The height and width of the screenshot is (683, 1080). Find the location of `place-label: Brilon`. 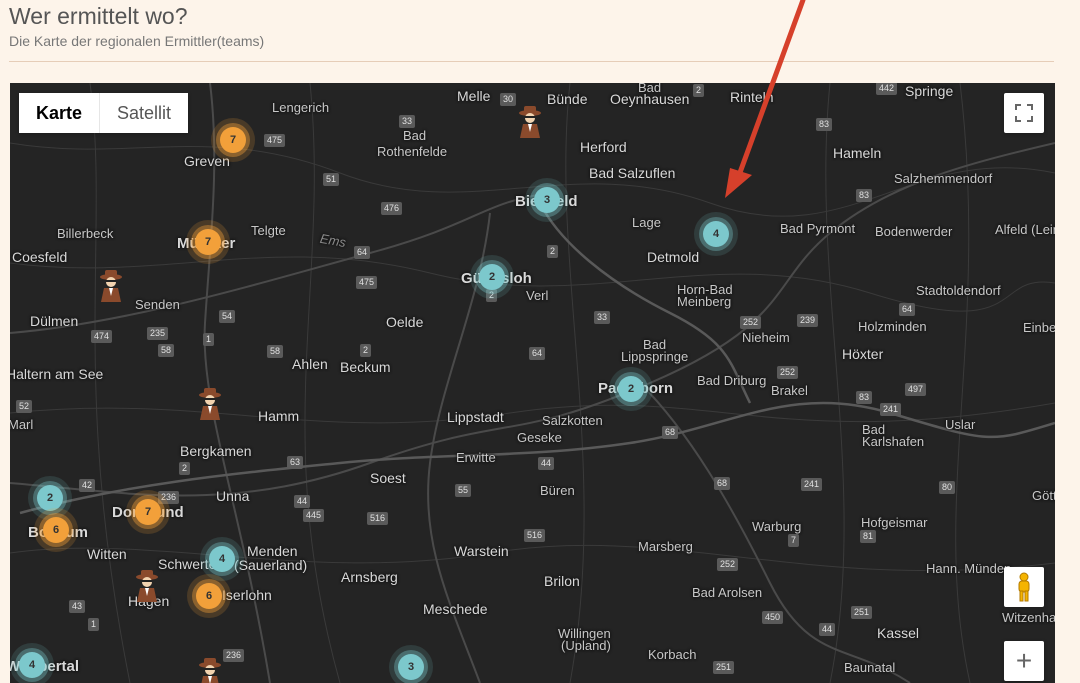

place-label: Brilon is located at coordinates (562, 581).